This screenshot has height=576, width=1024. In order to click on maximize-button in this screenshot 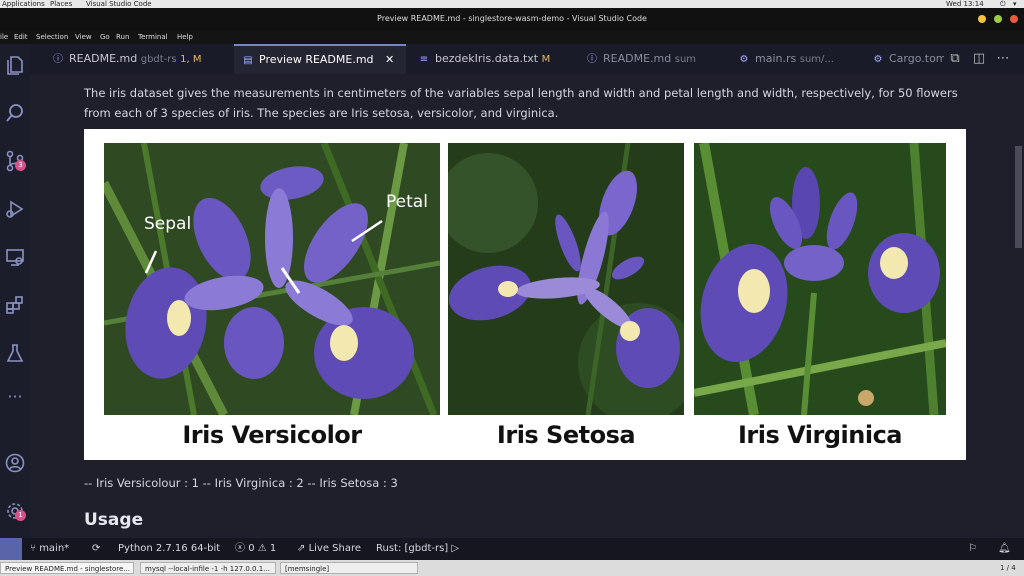, I will do `click(998, 19)`.